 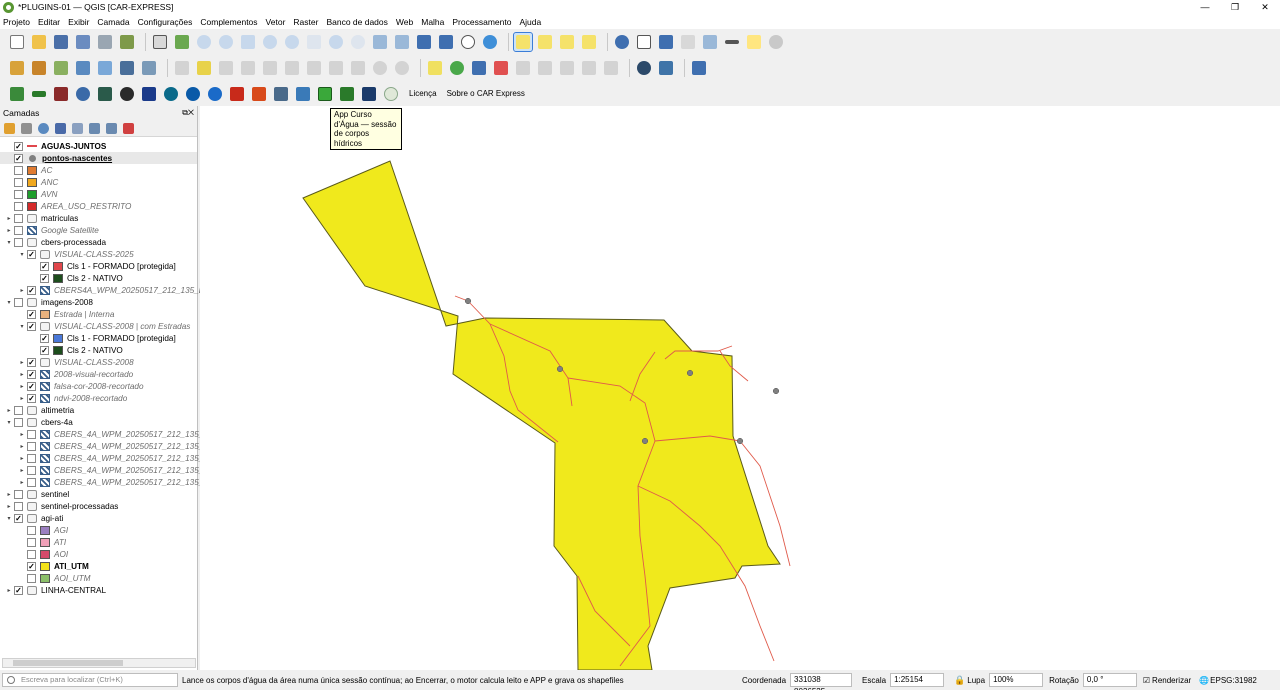 What do you see at coordinates (369, 94) in the screenshot?
I see `car-landcover-icon` at bounding box center [369, 94].